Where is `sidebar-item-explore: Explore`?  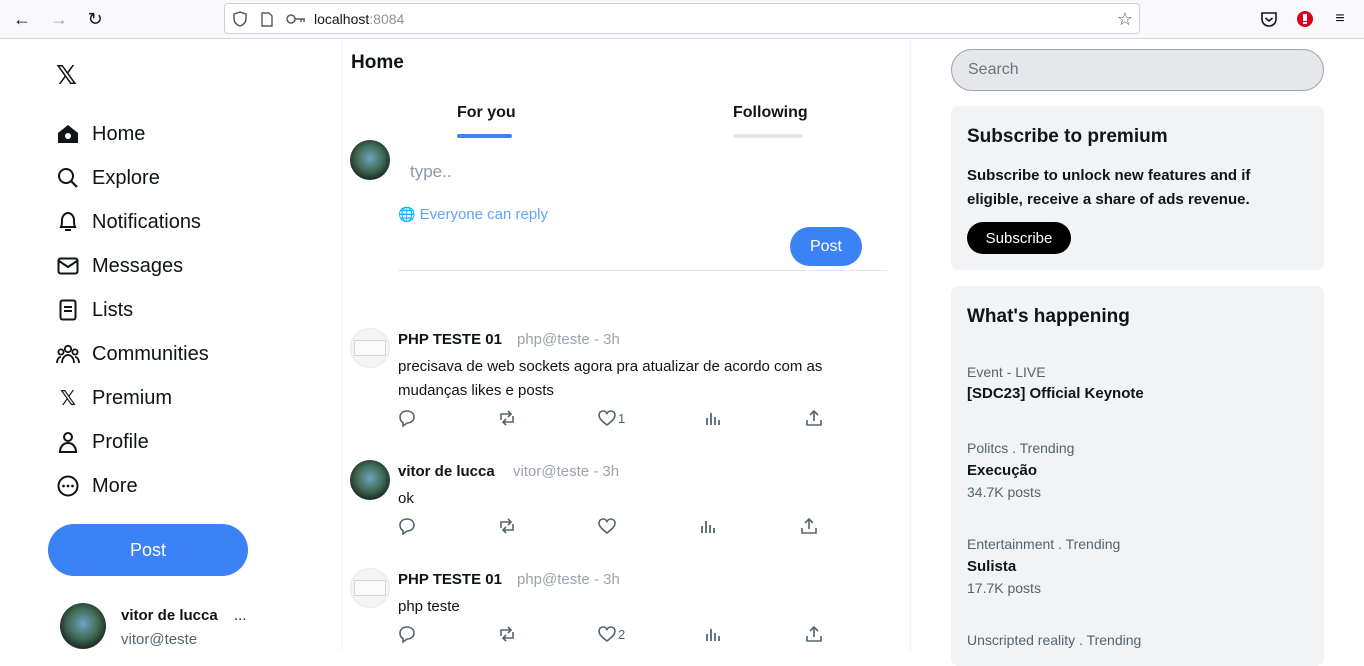
sidebar-item-explore: Explore is located at coordinates (108, 178).